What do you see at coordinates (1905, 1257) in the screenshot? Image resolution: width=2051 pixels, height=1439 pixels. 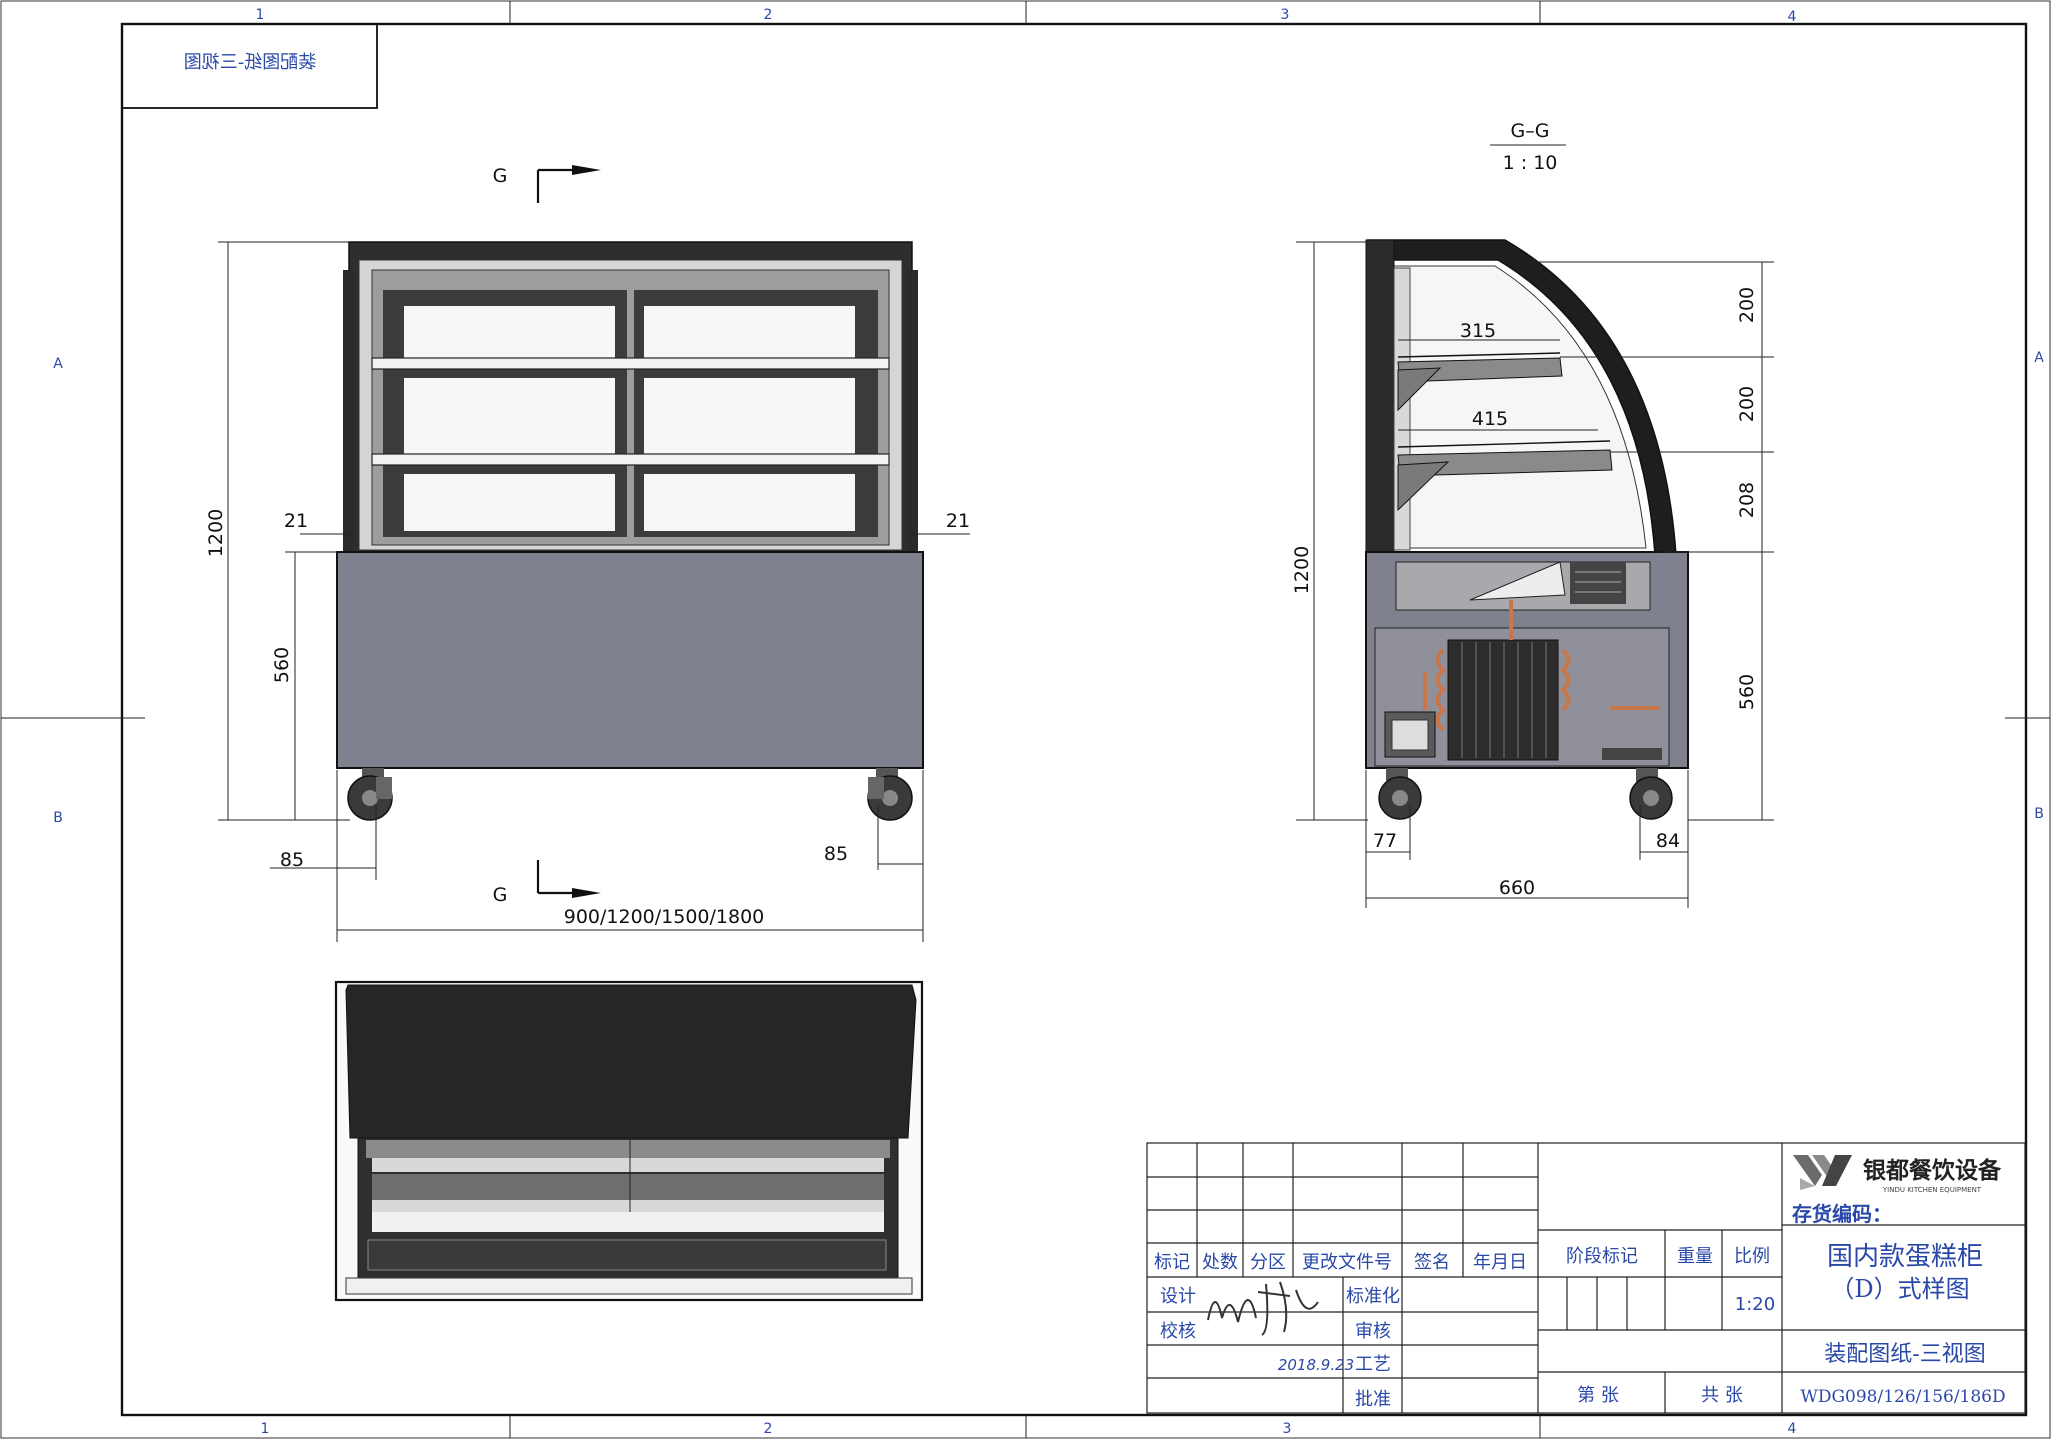 I see `tb-product-line1: 国内款蛋糕柜` at bounding box center [1905, 1257].